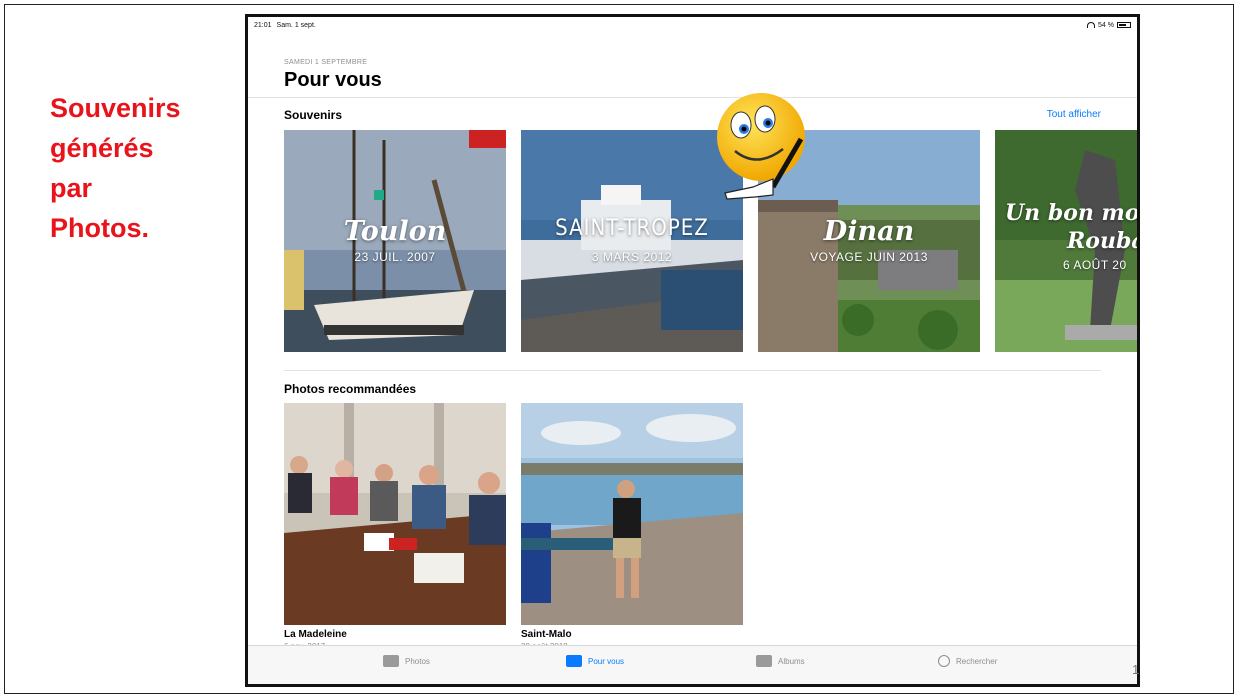  I want to click on see-all-link: Tout afficher, so click(1074, 114).